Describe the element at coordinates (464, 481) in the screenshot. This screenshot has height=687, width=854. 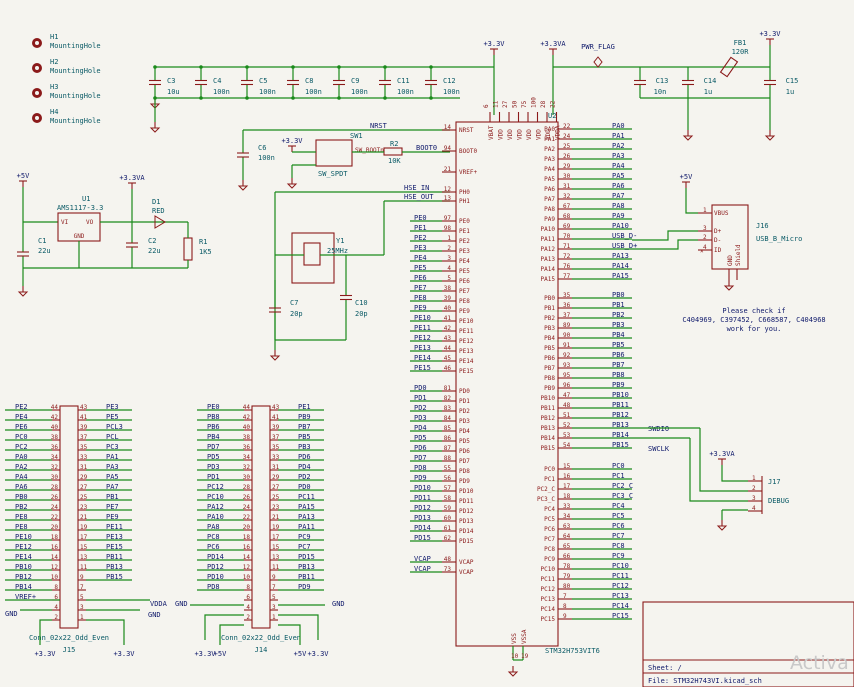
I see `mcu-pin-name: PD9` at that location.